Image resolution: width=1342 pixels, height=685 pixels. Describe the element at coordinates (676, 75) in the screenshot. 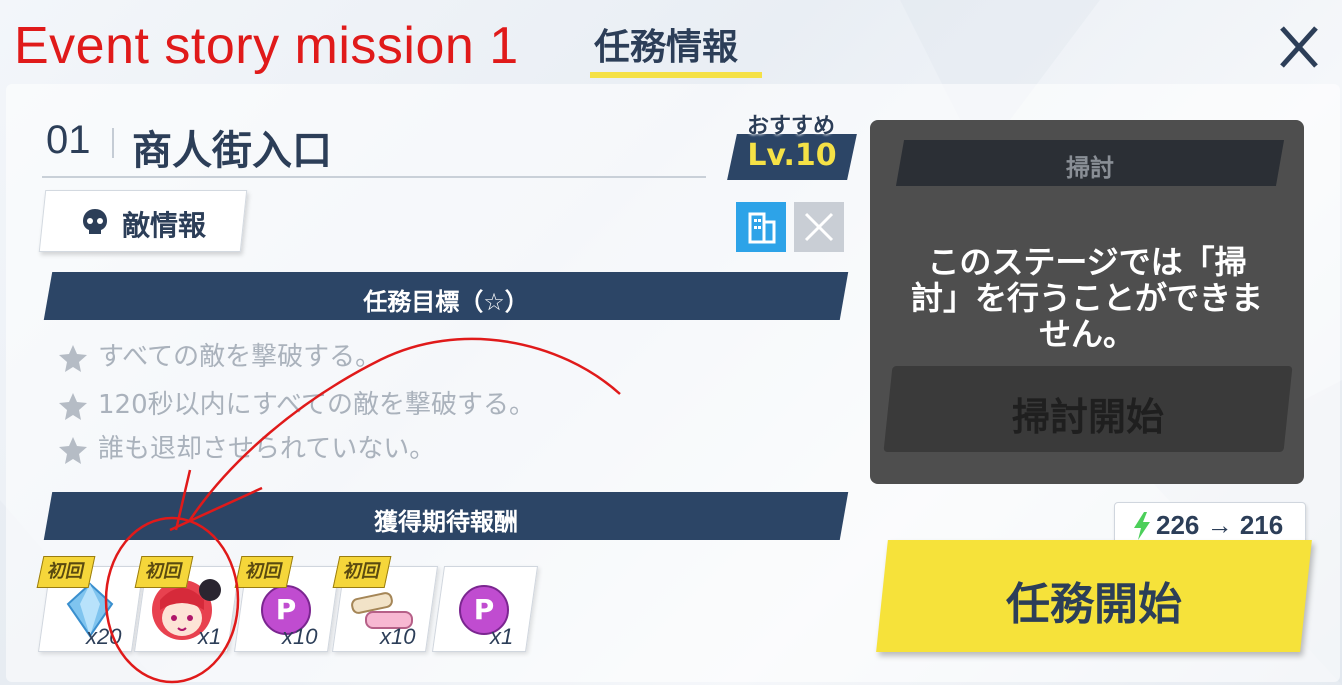

I see `title-underline` at that location.